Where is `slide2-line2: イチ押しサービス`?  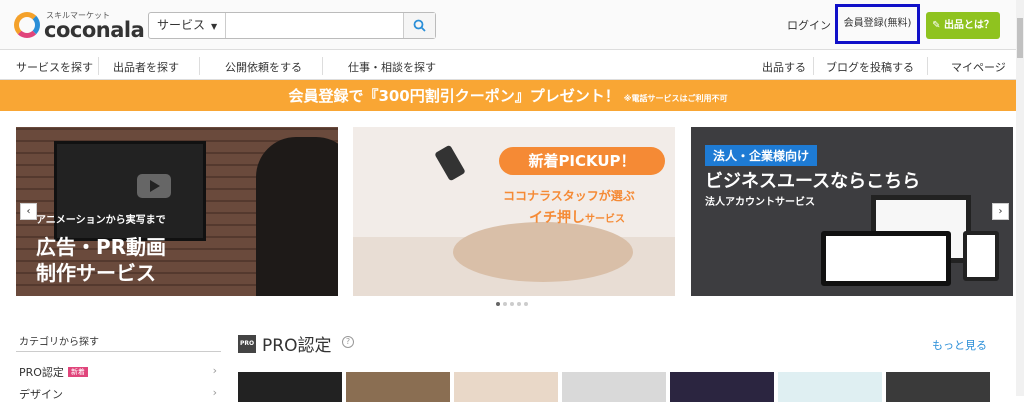
slide2-line2: イチ押しサービス is located at coordinates (577, 217).